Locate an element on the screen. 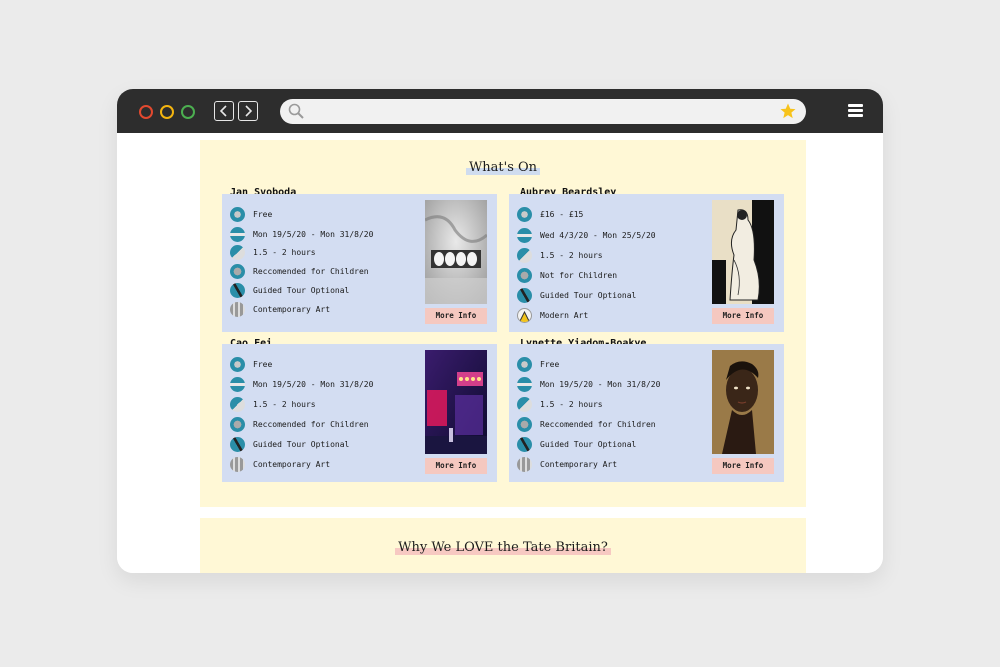 The image size is (1000, 667). back-button is located at coordinates (224, 111).